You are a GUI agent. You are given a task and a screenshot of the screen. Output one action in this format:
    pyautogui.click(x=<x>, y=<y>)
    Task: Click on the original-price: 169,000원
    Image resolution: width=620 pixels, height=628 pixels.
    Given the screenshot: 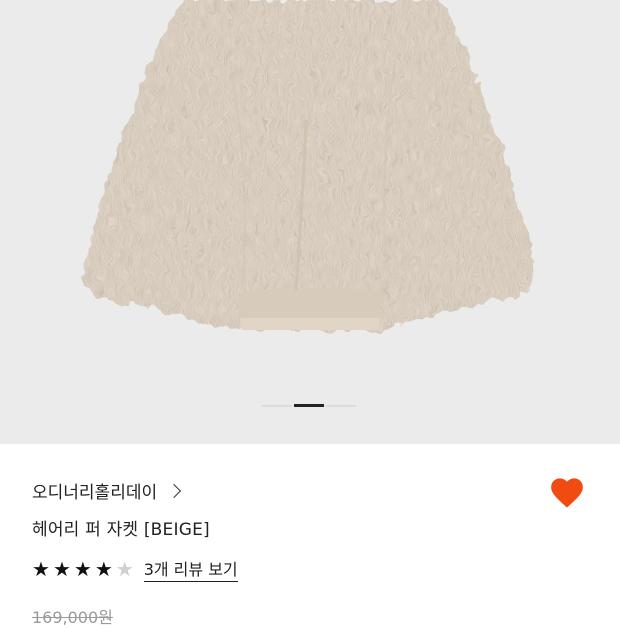 What is the action you would take?
    pyautogui.click(x=72, y=617)
    